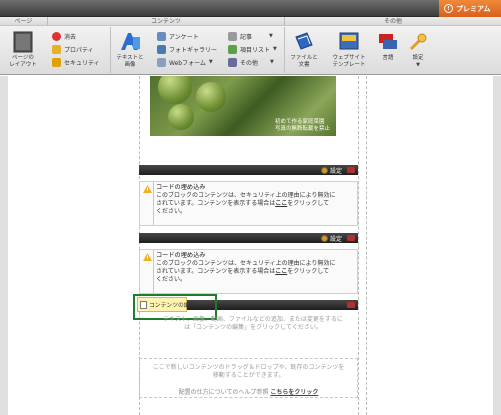 The image size is (501, 415). Describe the element at coordinates (473, 8) in the screenshot. I see `premium-label: プレミアム` at that location.